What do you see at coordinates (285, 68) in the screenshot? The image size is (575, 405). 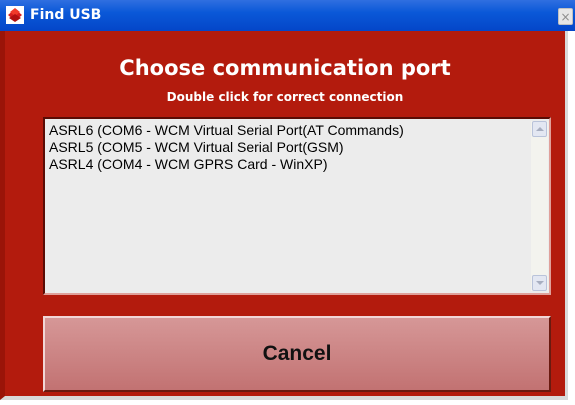 I see `dialog-heading: Choose communication port` at bounding box center [285, 68].